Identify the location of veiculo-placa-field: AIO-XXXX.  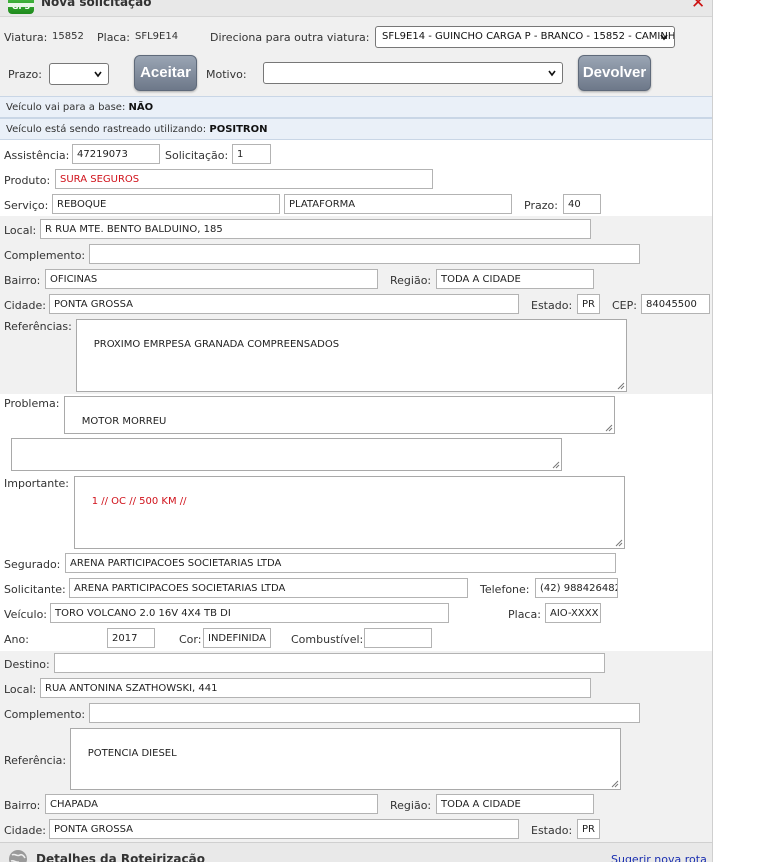
(573, 613).